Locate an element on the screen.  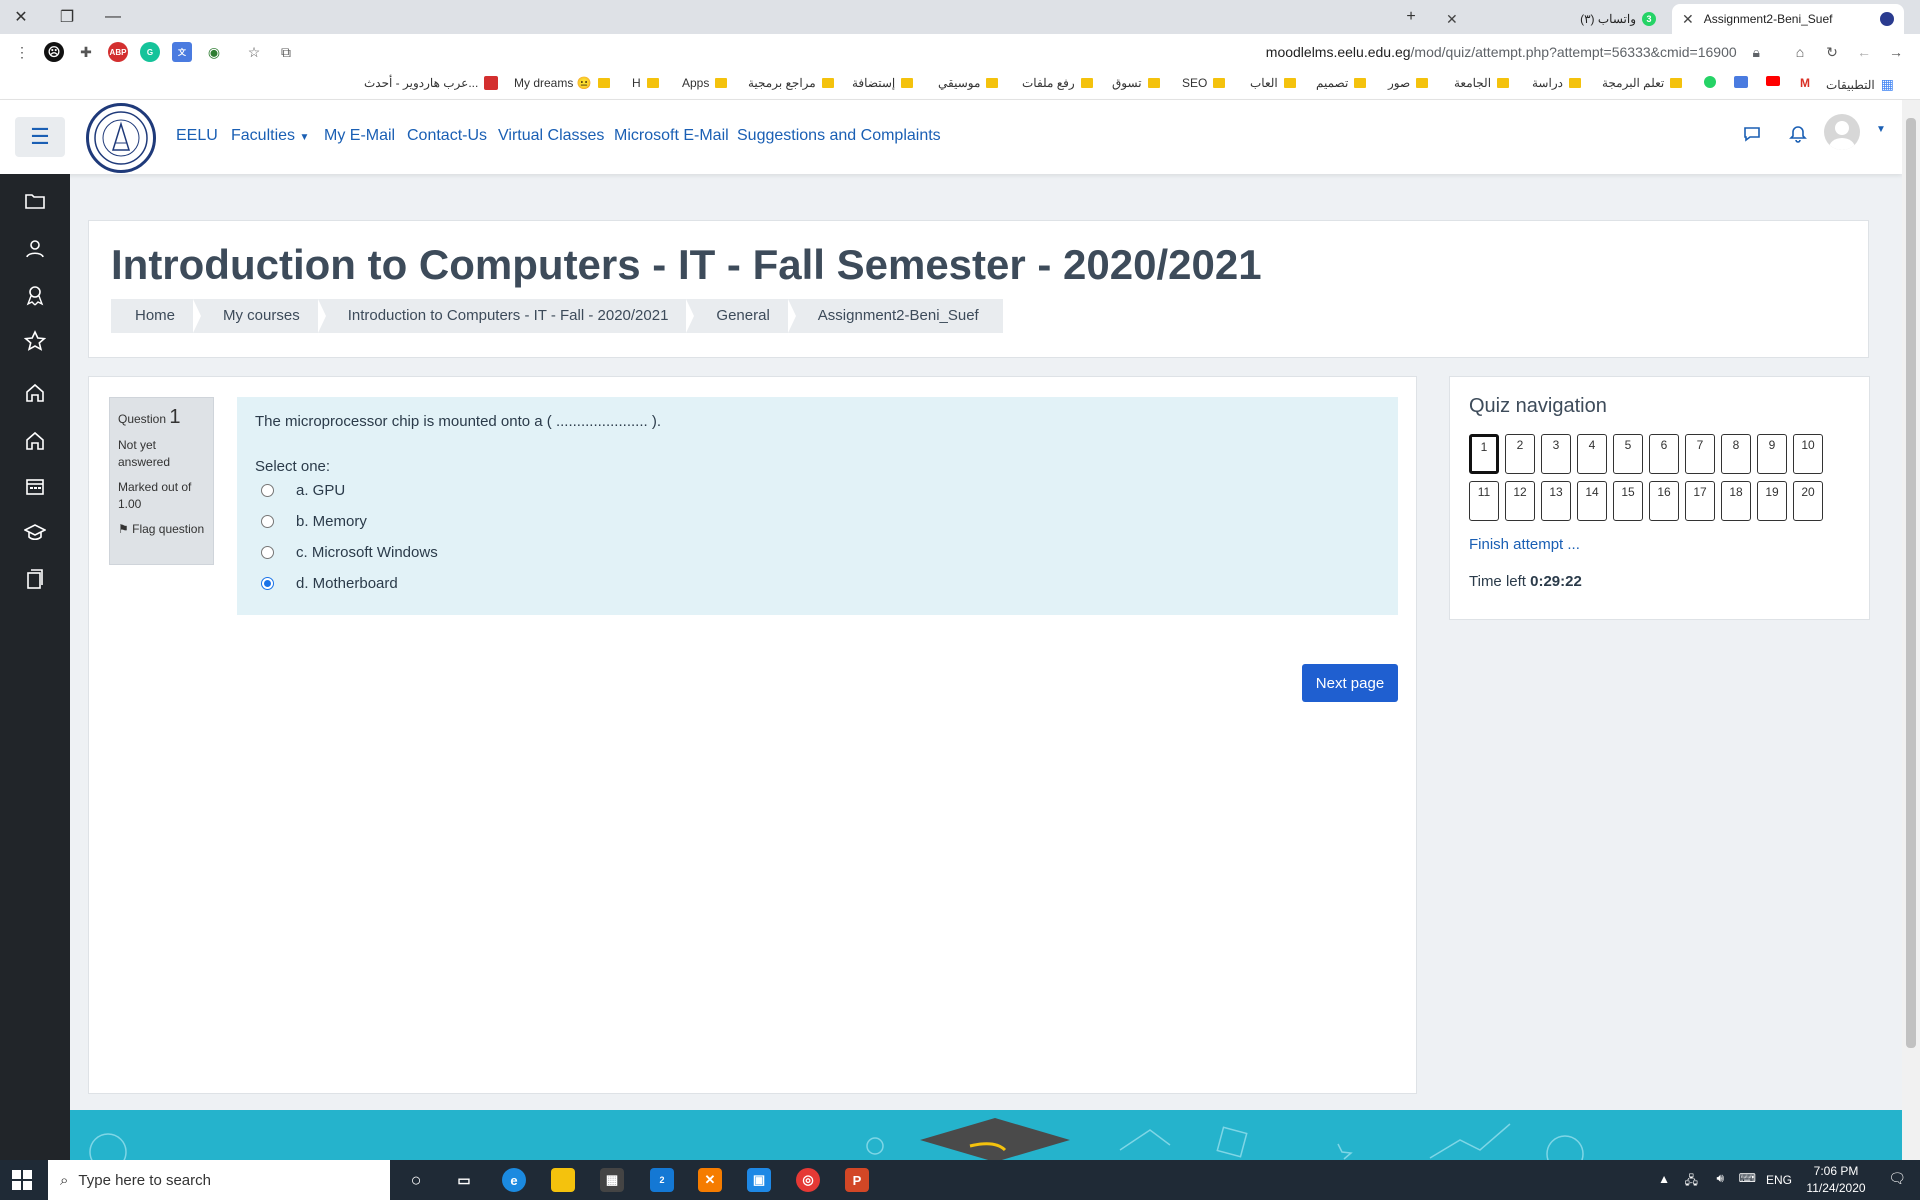
powerpoint-icon: P is located at coordinates (857, 1180).